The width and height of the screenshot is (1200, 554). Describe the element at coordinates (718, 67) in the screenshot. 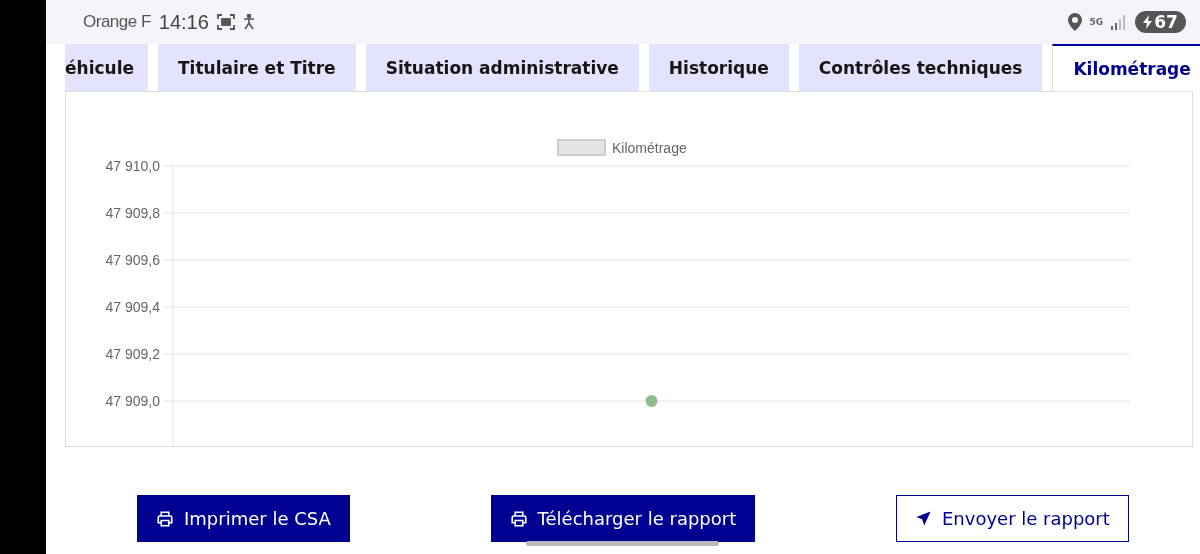

I see `tab: Historique` at that location.